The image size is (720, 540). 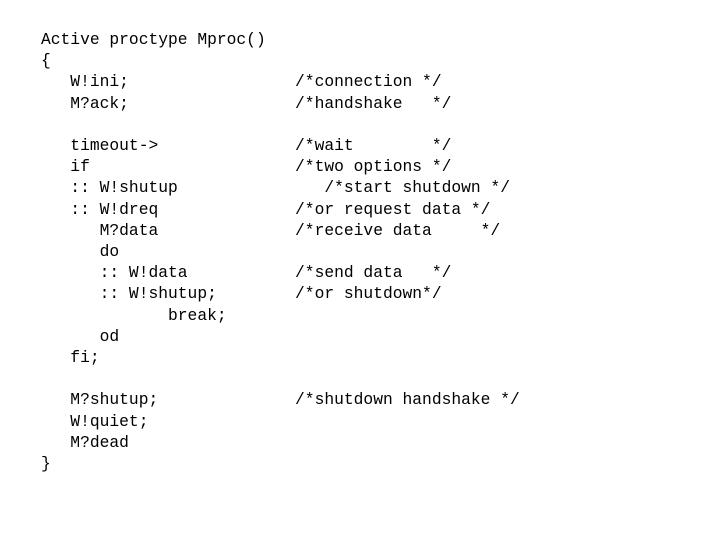 What do you see at coordinates (70, 358) in the screenshot?
I see `code-line: fi;` at bounding box center [70, 358].